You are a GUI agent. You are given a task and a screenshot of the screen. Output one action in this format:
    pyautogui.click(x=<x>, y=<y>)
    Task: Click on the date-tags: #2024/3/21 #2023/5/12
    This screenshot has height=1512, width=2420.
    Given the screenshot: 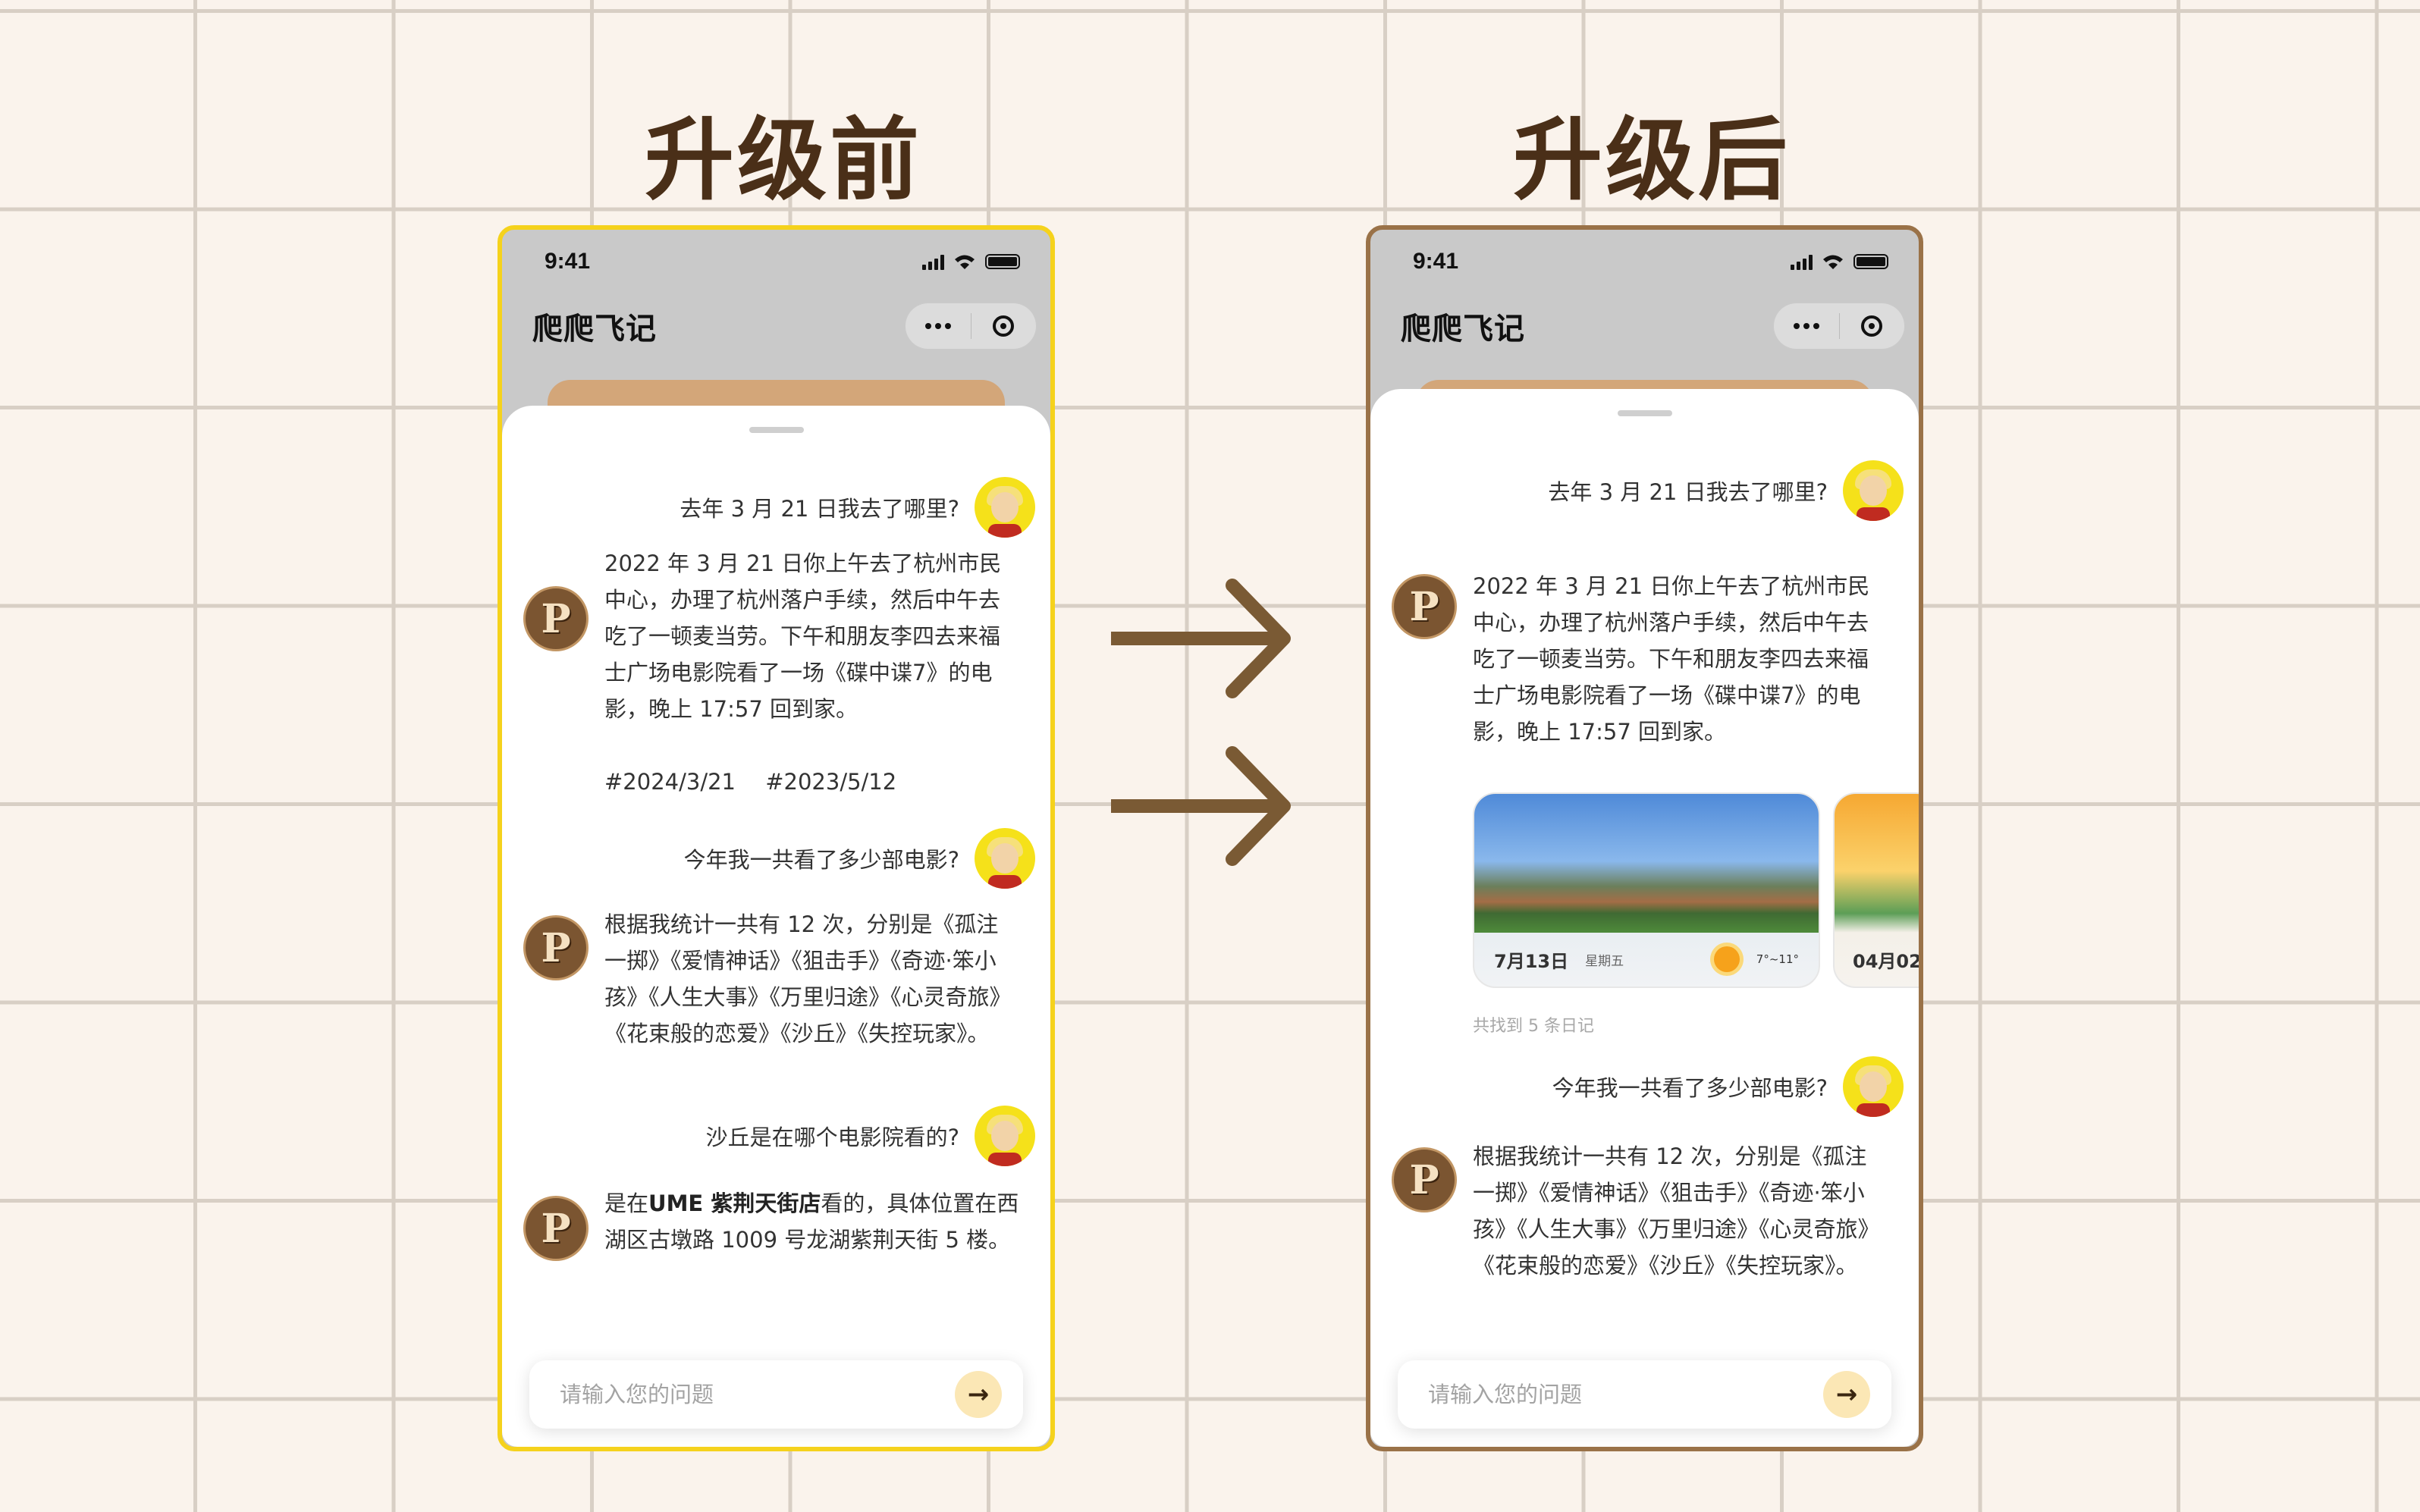 What is the action you would take?
    pyautogui.click(x=812, y=782)
    